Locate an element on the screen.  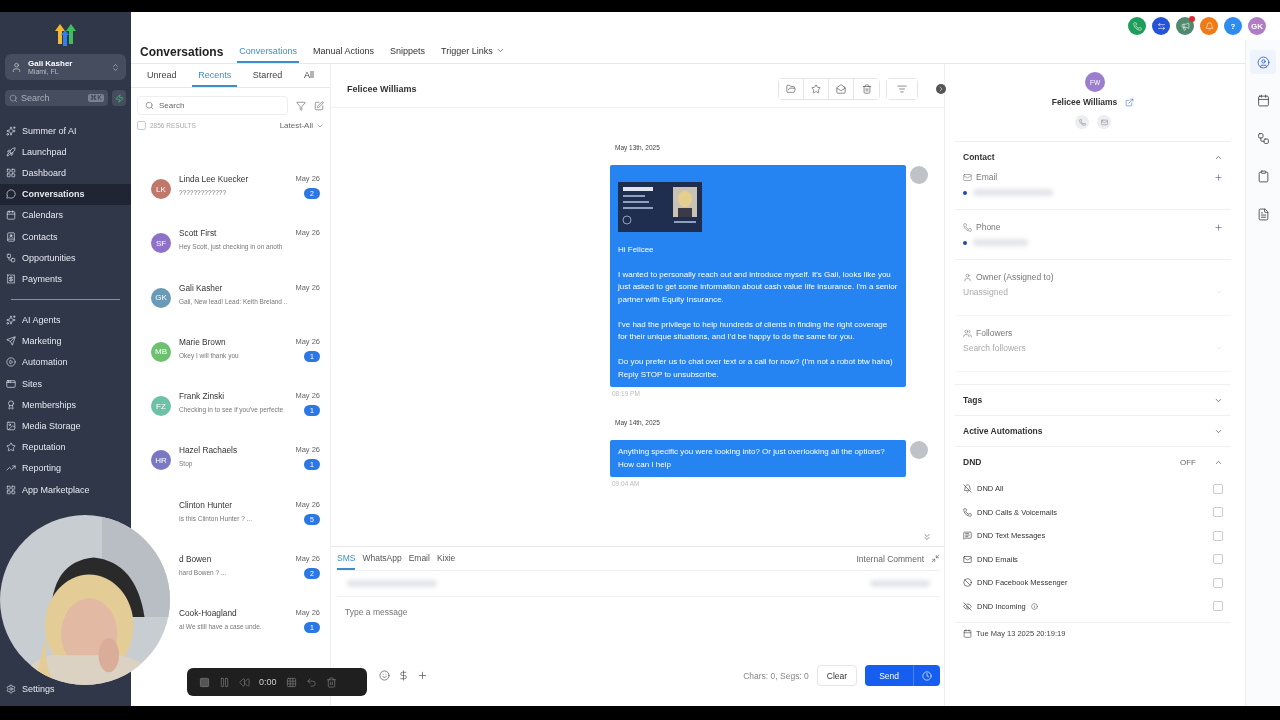
undo-icon is located at coordinates (311, 682).